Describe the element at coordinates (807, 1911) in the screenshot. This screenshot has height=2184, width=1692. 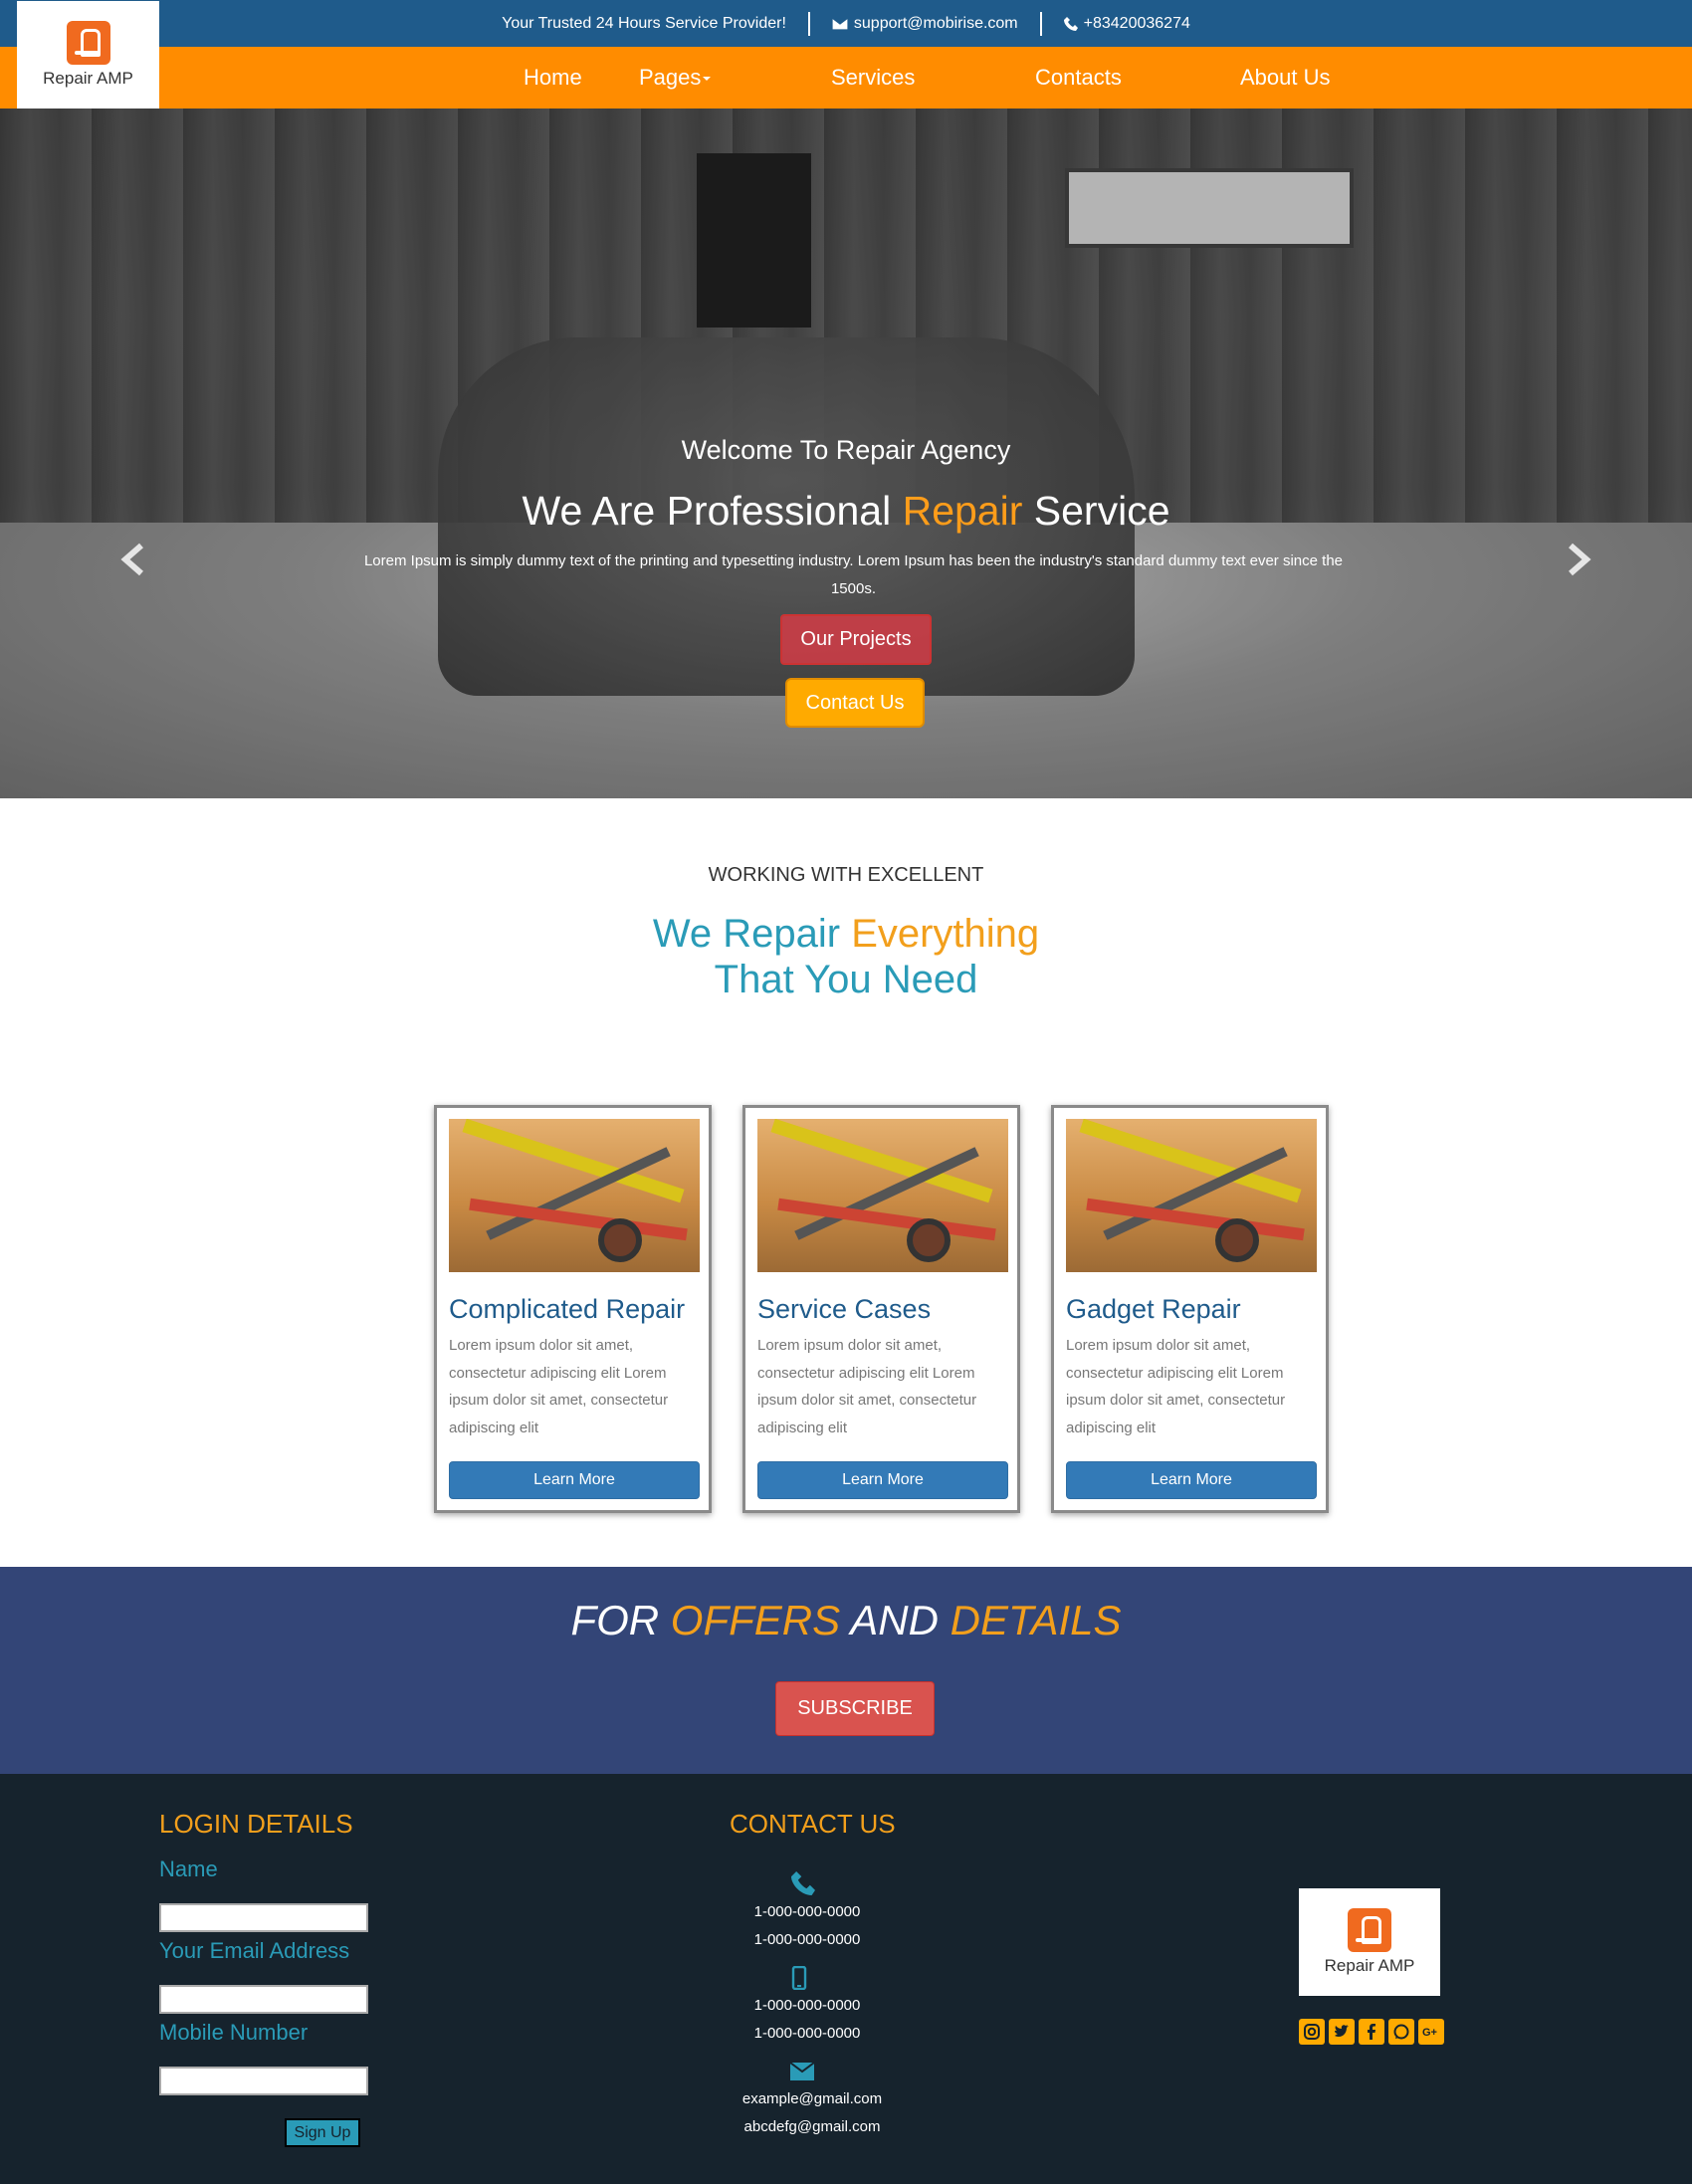
I see `contact-phone-1: 1-000-000-0000` at that location.